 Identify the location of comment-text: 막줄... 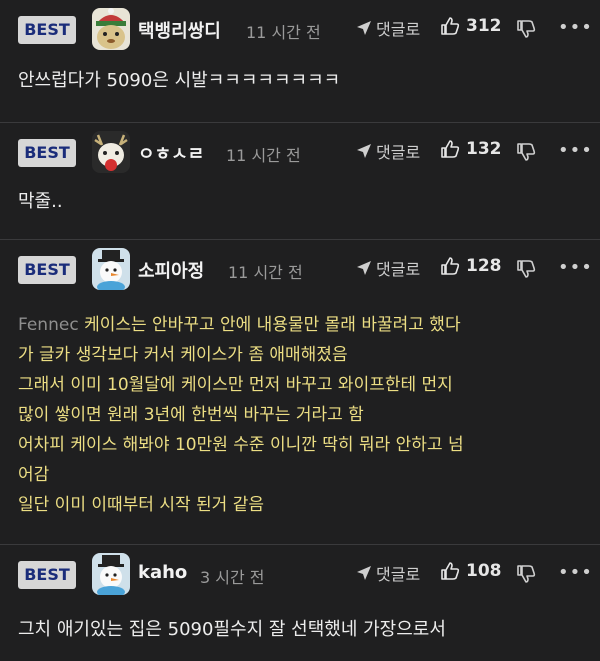
(40, 201).